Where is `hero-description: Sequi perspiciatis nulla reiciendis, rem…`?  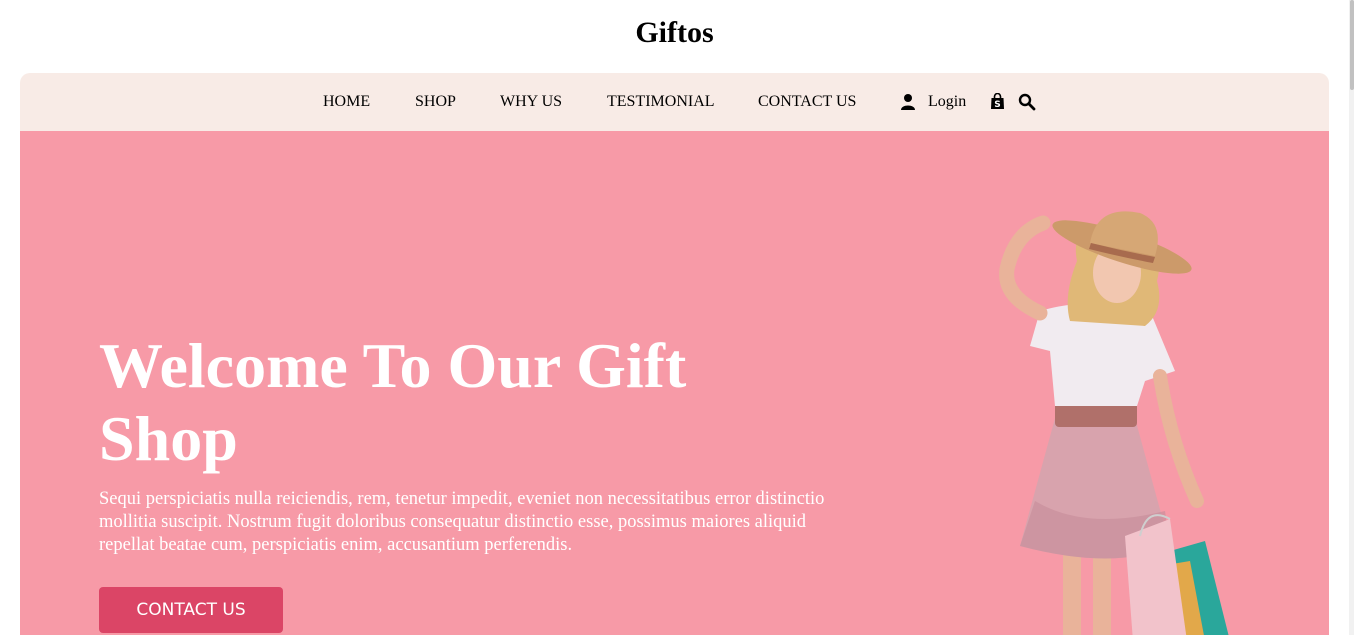
hero-description: Sequi perspiciatis nulla reiciendis, rem… is located at coordinates (462, 522).